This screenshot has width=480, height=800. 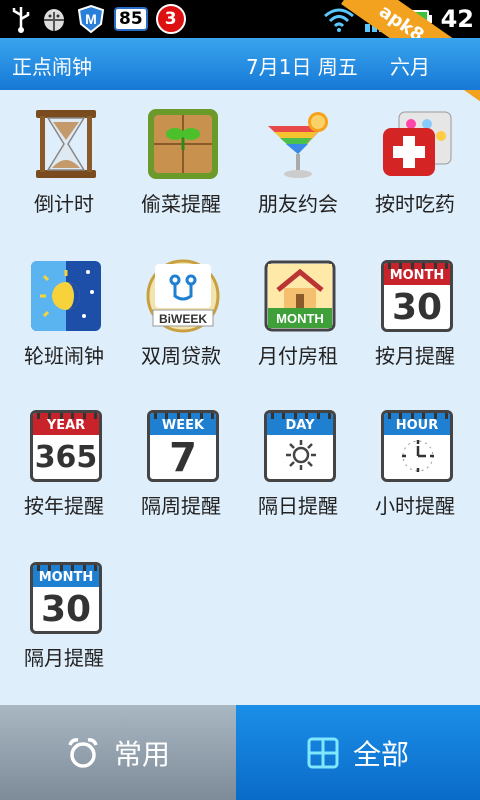 I want to click on tab-all-label: 全部, so click(x=380, y=754).